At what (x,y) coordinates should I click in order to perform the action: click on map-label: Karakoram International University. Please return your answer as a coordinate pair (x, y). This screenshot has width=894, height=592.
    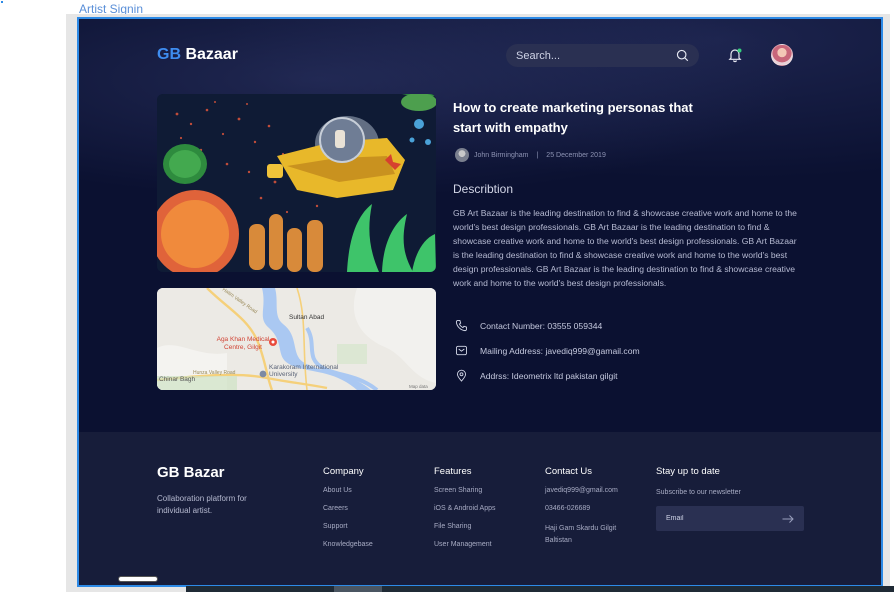
    Looking at the image, I should click on (304, 371).